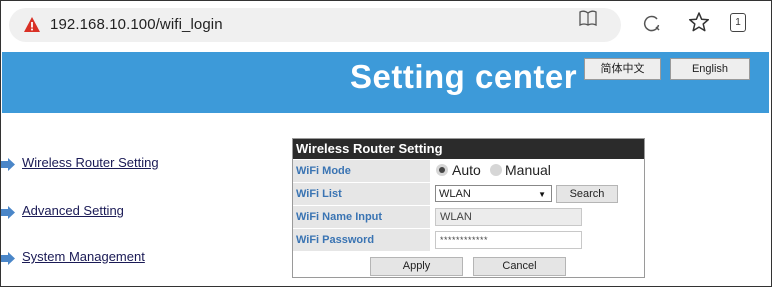 This screenshot has width=772, height=287. I want to click on lang-english-button: English, so click(710, 69).